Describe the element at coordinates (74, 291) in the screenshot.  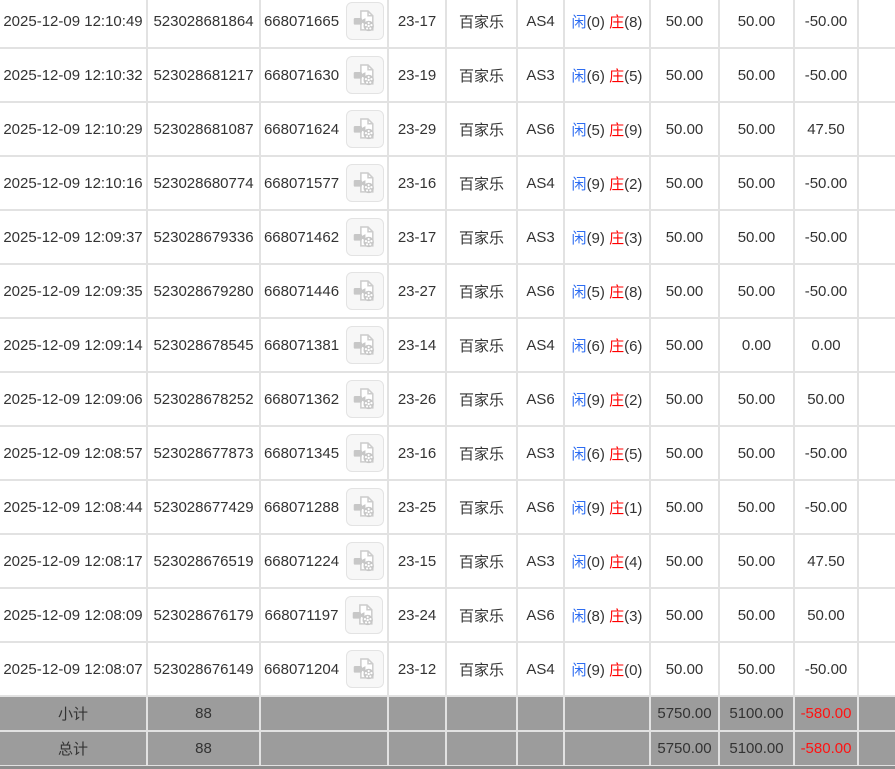
I see `cell-bet-time: 2025-12-09 12:09:35` at that location.